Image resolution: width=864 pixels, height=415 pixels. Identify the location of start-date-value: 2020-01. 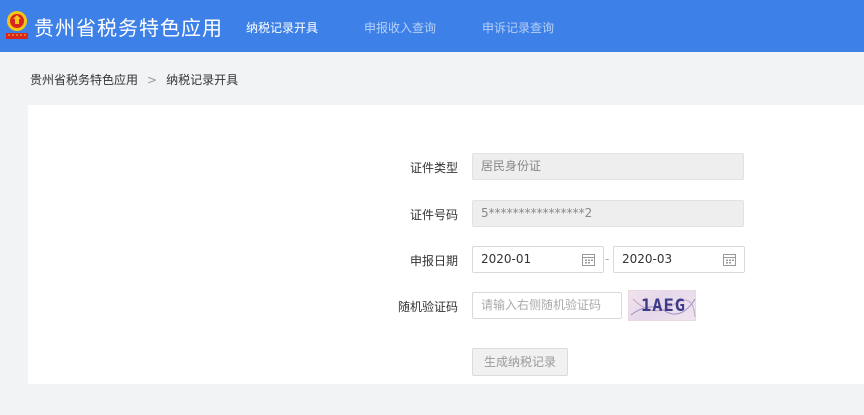
(506, 259).